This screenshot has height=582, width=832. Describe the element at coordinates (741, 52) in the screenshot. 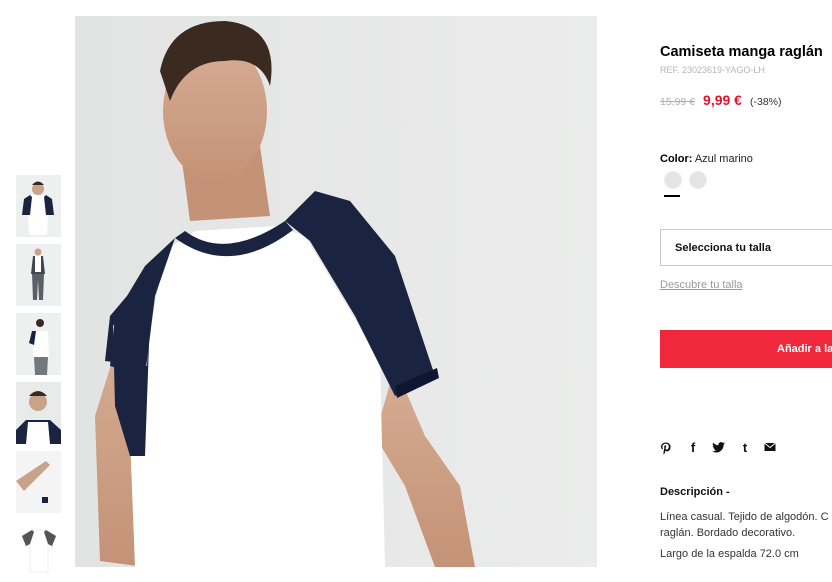

I see `product-title: Camiseta manga raglán` at that location.